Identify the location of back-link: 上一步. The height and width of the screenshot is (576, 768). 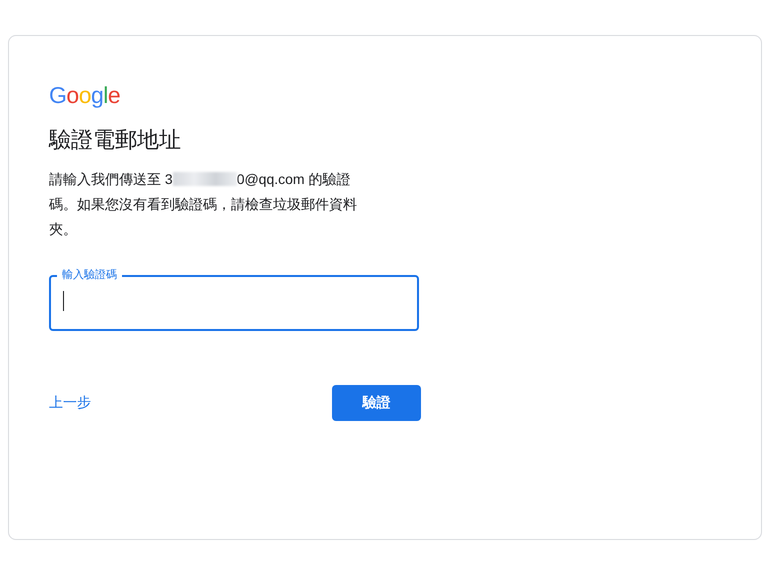
(70, 403).